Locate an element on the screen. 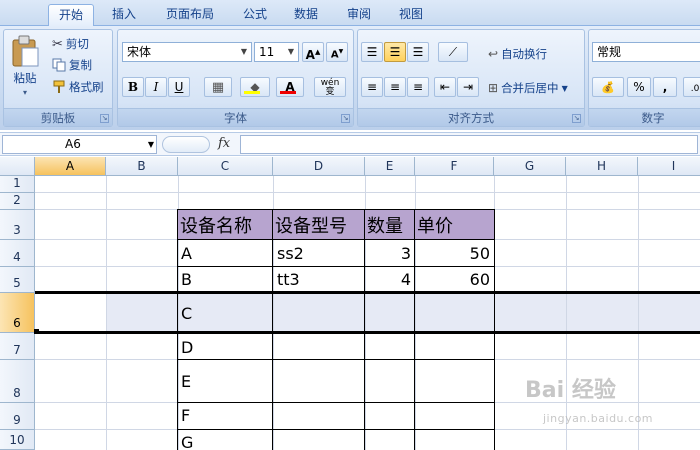 Image resolution: width=700 pixels, height=450 pixels. font-launcher-icon: ↘ is located at coordinates (345, 118).